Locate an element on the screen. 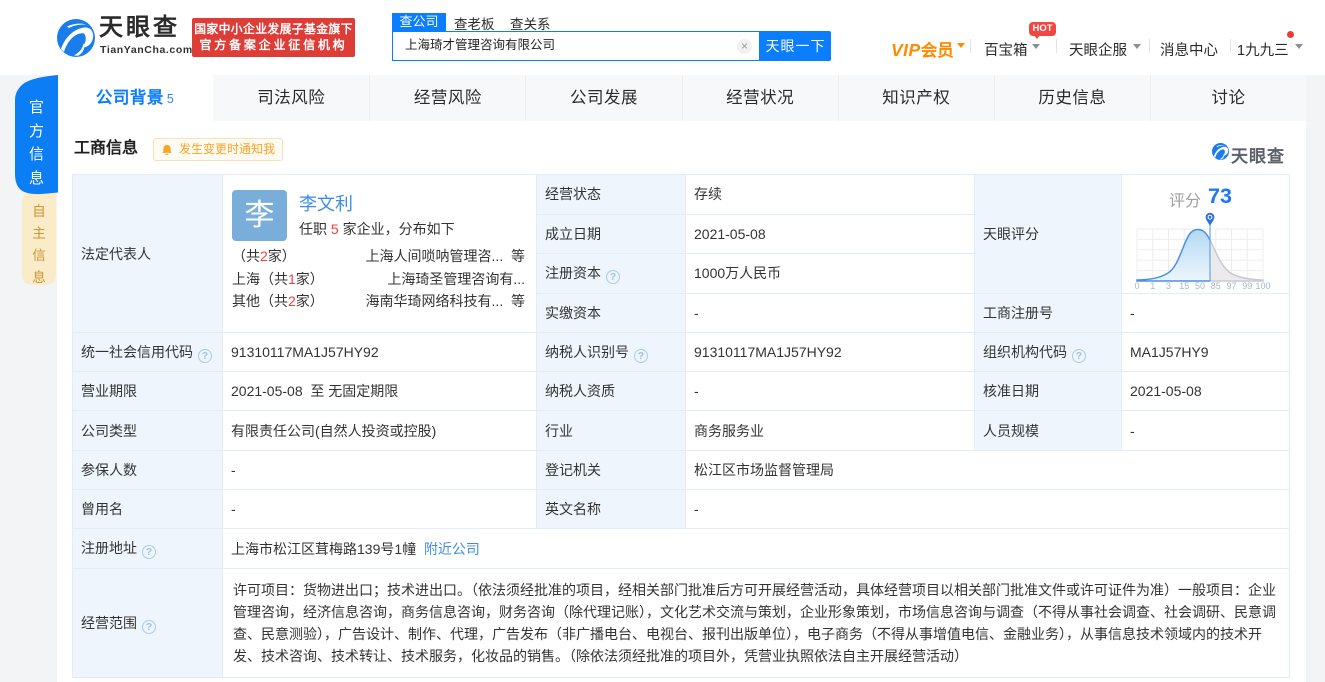  svg-text: 85 is located at coordinates (1216, 286).